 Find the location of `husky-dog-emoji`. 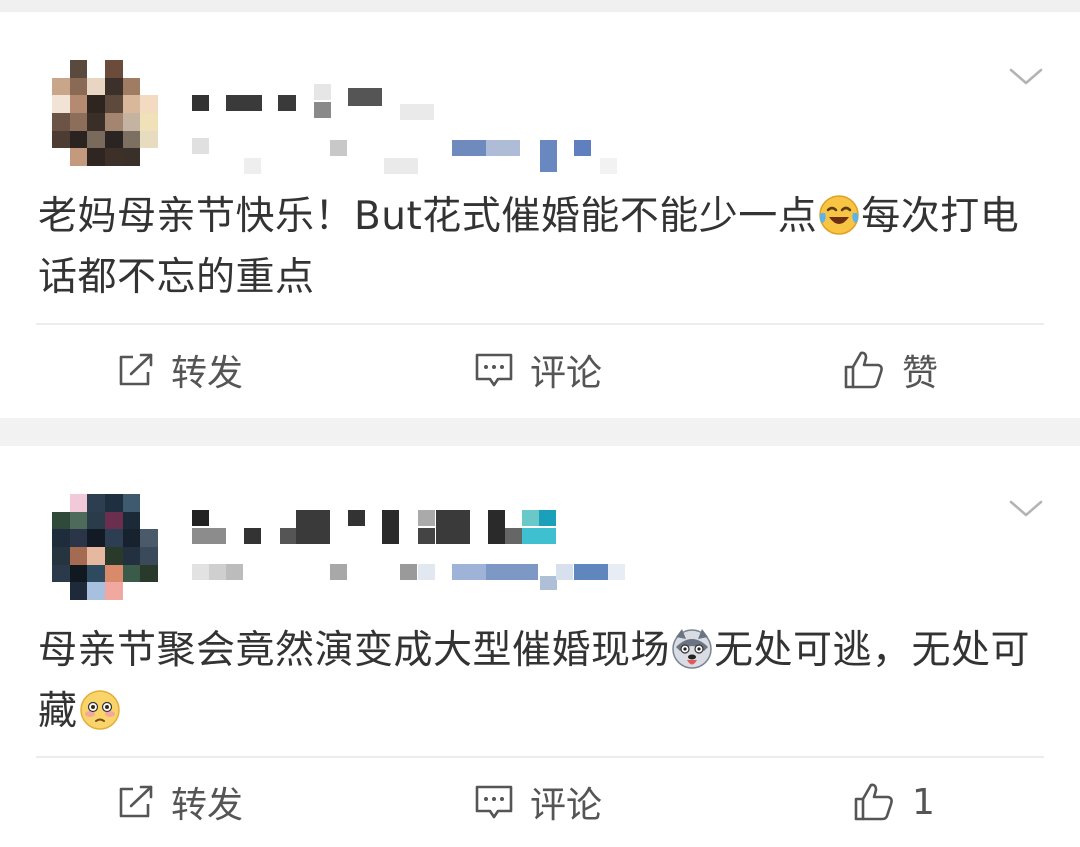

husky-dog-emoji is located at coordinates (692, 649).